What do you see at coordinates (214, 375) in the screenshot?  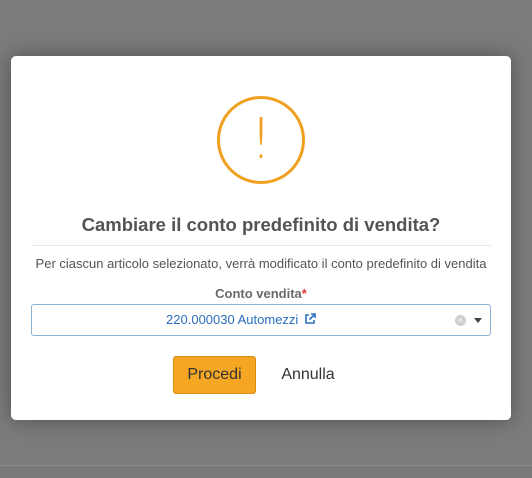 I see `proceed-button: Procedi` at bounding box center [214, 375].